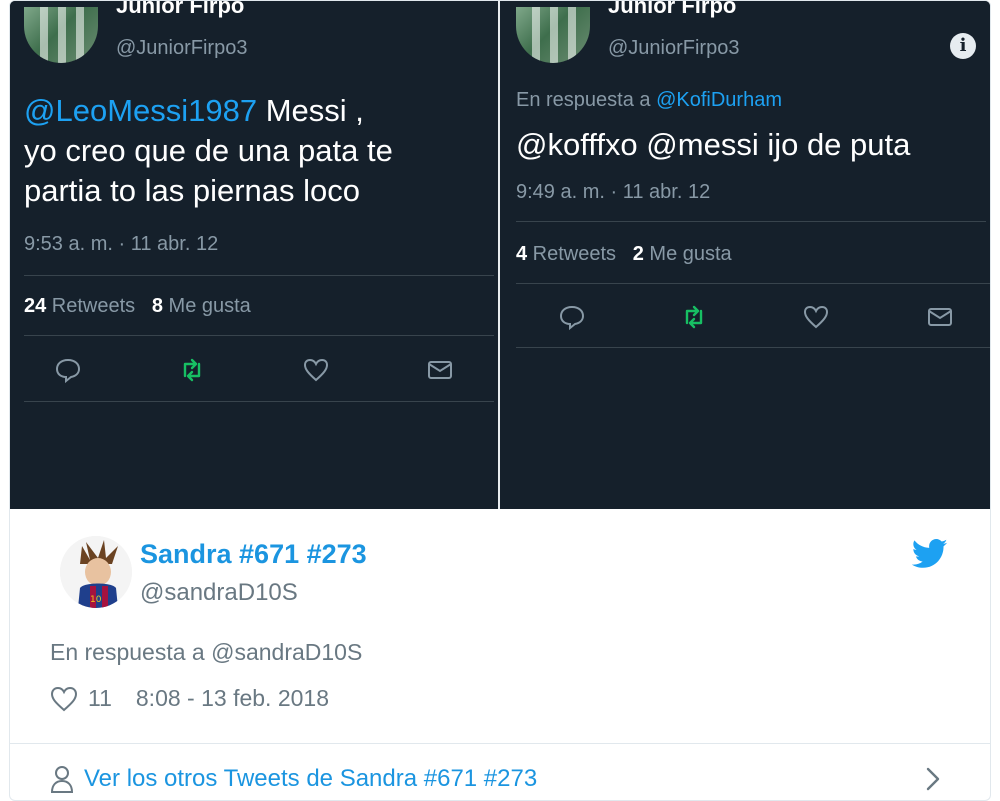  What do you see at coordinates (310, 779) in the screenshot?
I see `more-tweets-label: Ver los otros Tweets de Sandra #671 #273` at bounding box center [310, 779].